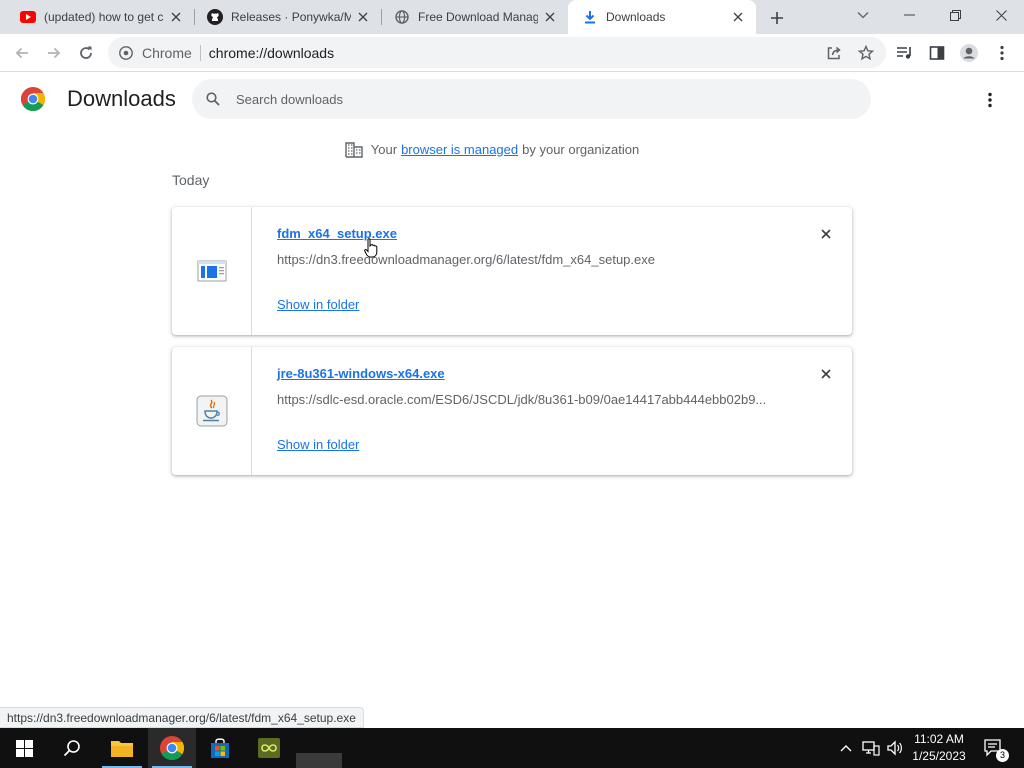  Describe the element at coordinates (955, 15) in the screenshot. I see `restore-button` at that location.